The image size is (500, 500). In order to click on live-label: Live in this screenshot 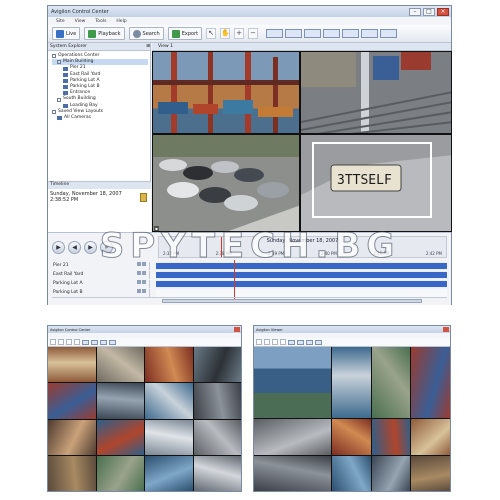, I will do `click(71, 33)`.